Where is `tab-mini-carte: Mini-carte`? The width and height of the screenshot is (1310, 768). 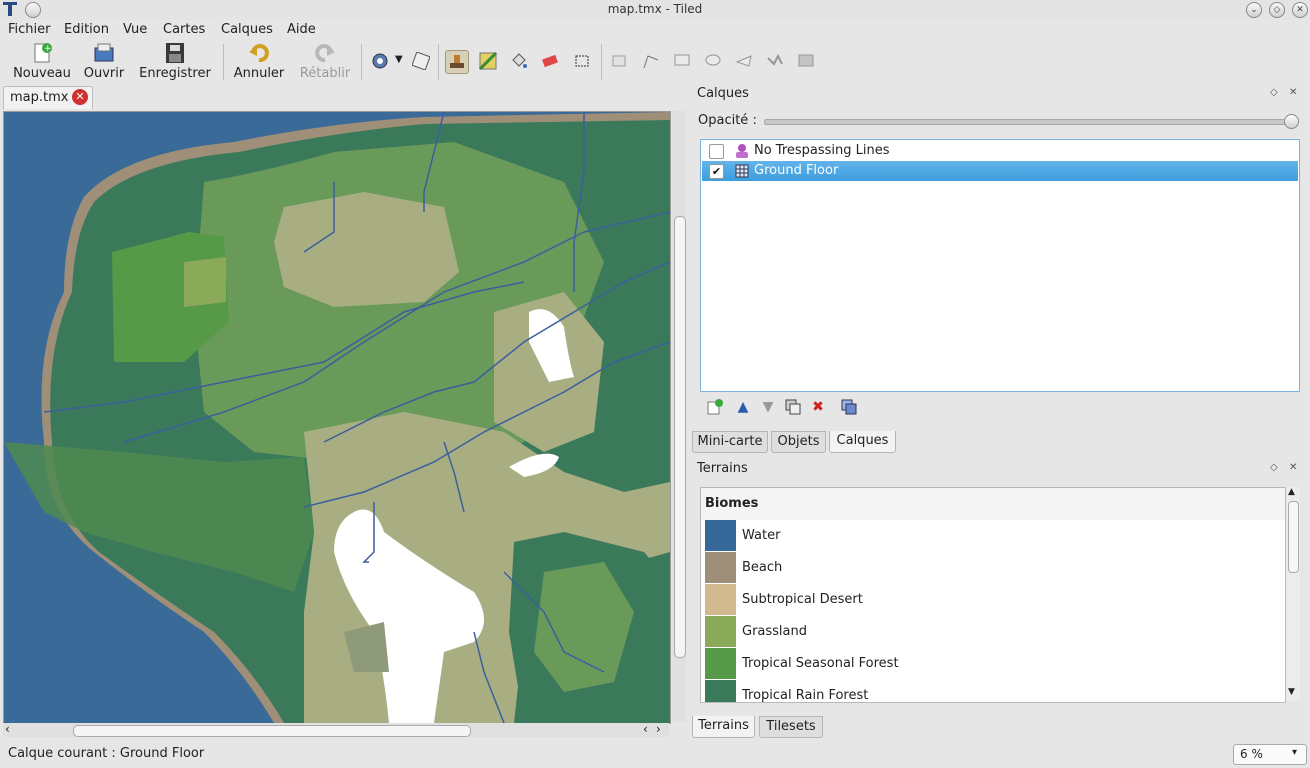
tab-mini-carte: Mini-carte is located at coordinates (730, 442).